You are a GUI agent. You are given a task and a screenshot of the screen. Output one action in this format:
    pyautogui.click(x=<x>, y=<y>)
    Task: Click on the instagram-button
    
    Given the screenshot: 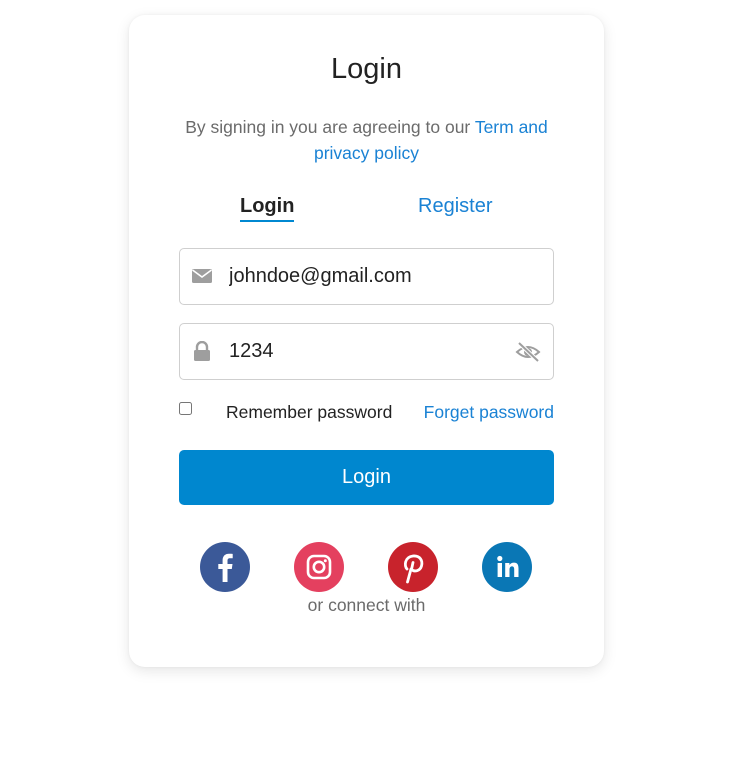 What is the action you would take?
    pyautogui.click(x=319, y=567)
    